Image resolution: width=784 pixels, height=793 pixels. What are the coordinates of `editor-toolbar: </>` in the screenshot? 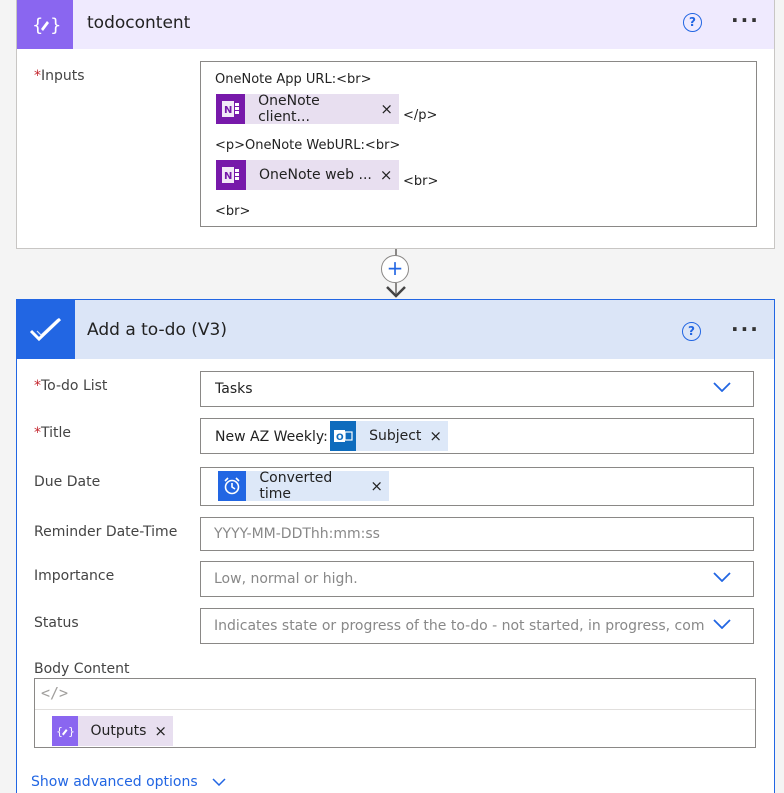 It's located at (395, 694).